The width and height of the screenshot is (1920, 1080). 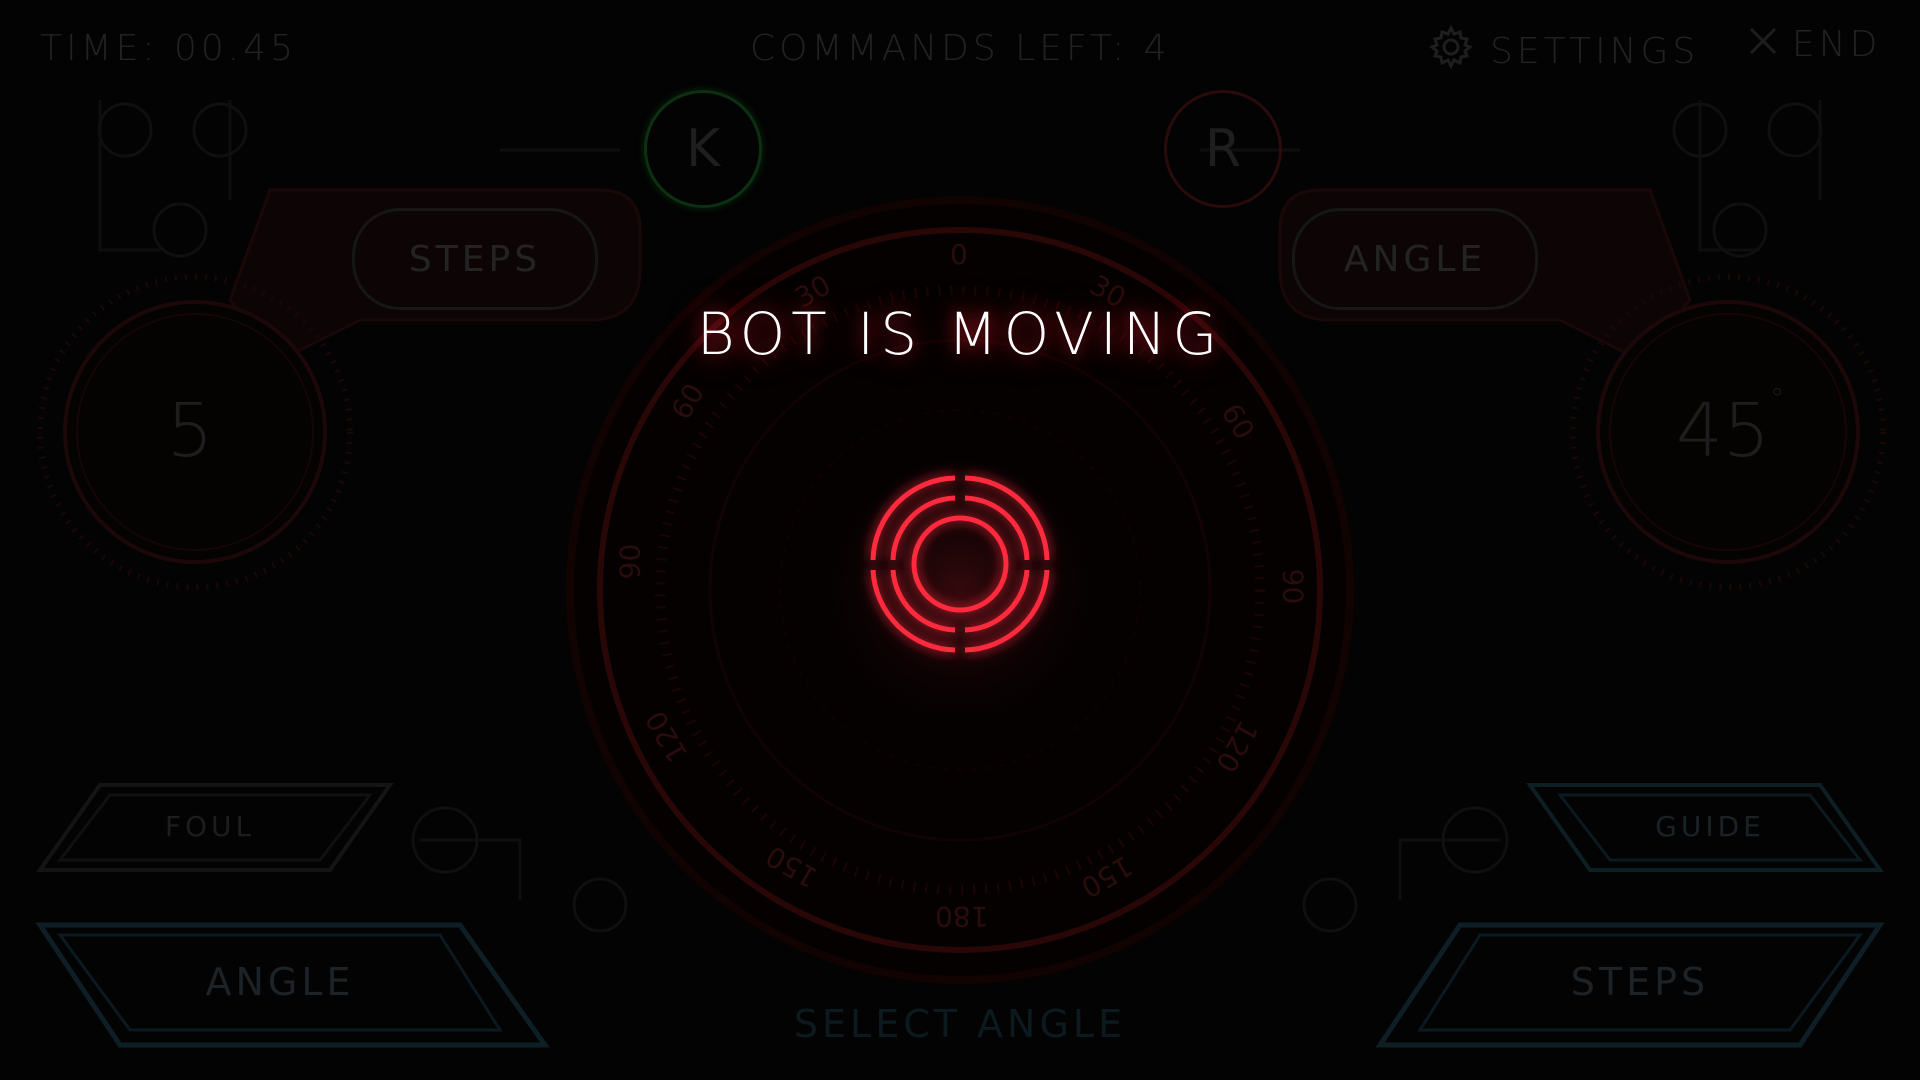 I want to click on end-button: END, so click(x=1814, y=44).